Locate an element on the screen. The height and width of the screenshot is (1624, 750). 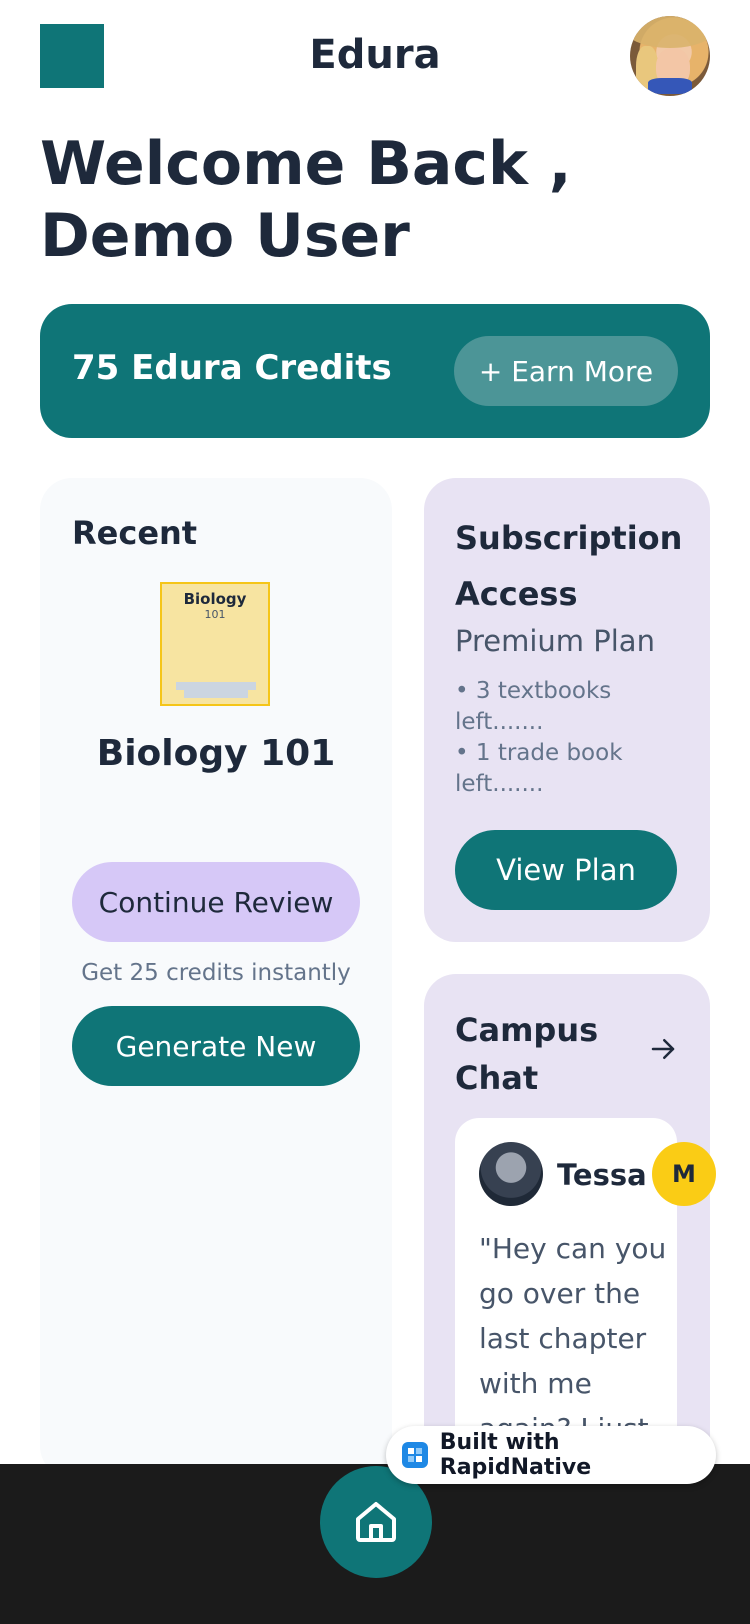
user-avatar is located at coordinates (670, 56).